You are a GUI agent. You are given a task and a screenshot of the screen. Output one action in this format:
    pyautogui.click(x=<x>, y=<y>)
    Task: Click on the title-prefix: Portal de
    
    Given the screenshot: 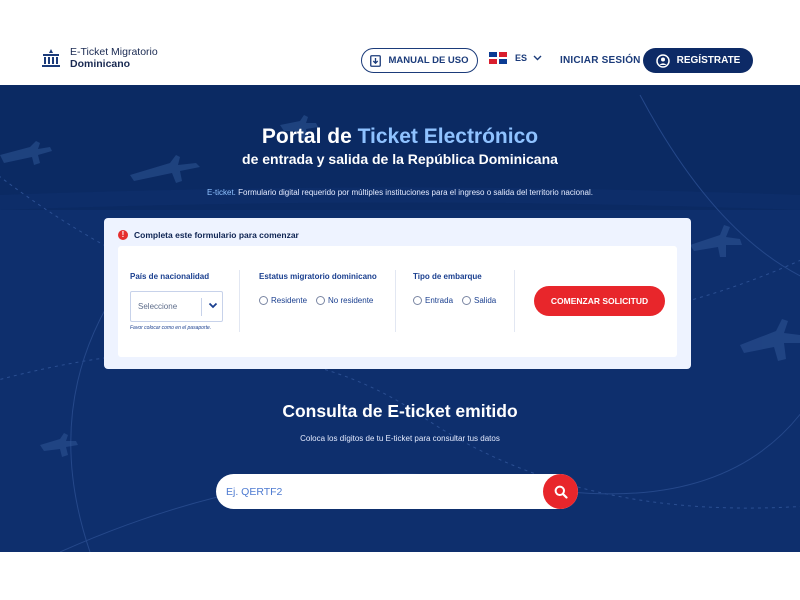 What is the action you would take?
    pyautogui.click(x=309, y=136)
    